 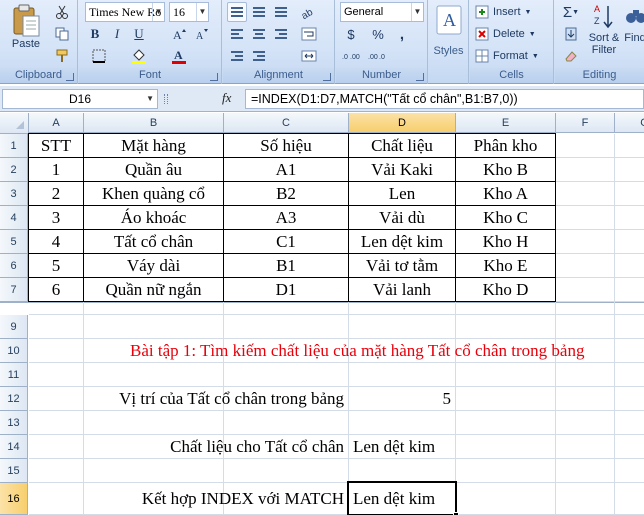 What do you see at coordinates (505, 217) in the screenshot?
I see `table-cell: Kho C` at bounding box center [505, 217].